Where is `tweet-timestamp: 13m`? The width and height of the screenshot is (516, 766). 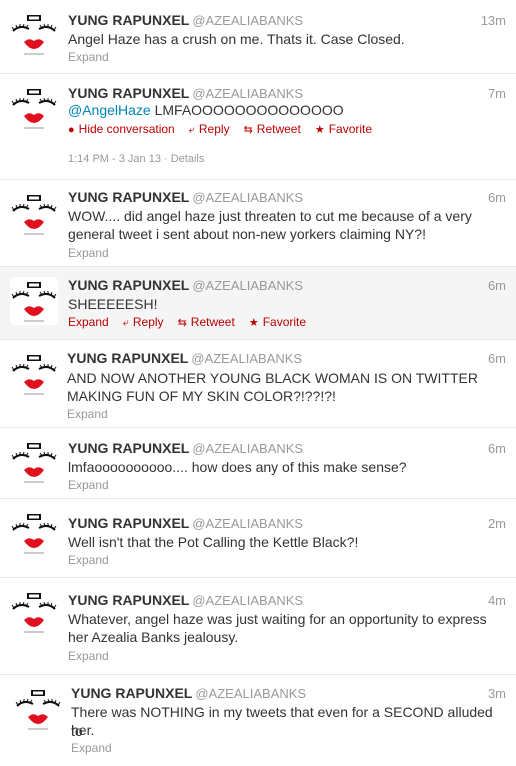
tweet-timestamp: 13m is located at coordinates (493, 20).